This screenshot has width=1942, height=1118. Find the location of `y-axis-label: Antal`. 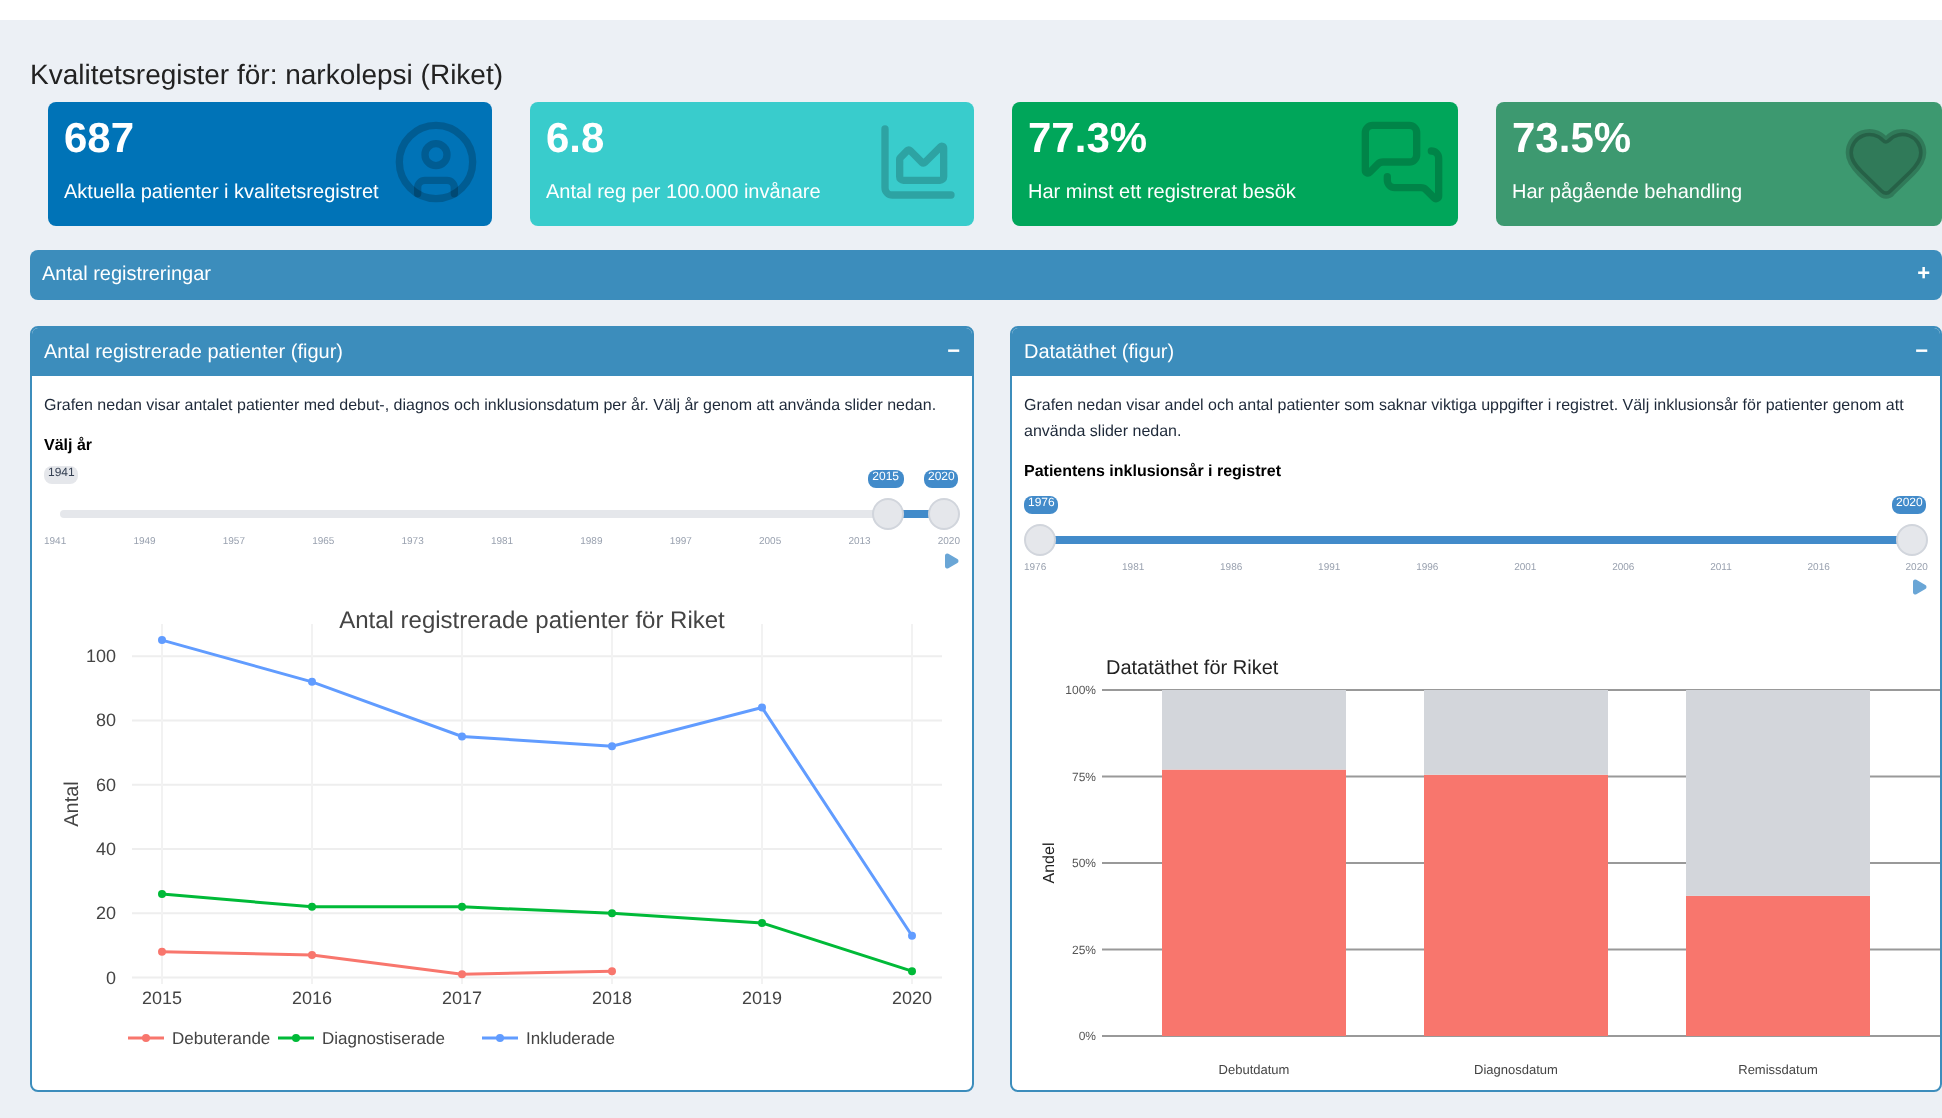

y-axis-label: Antal is located at coordinates (73, 803).